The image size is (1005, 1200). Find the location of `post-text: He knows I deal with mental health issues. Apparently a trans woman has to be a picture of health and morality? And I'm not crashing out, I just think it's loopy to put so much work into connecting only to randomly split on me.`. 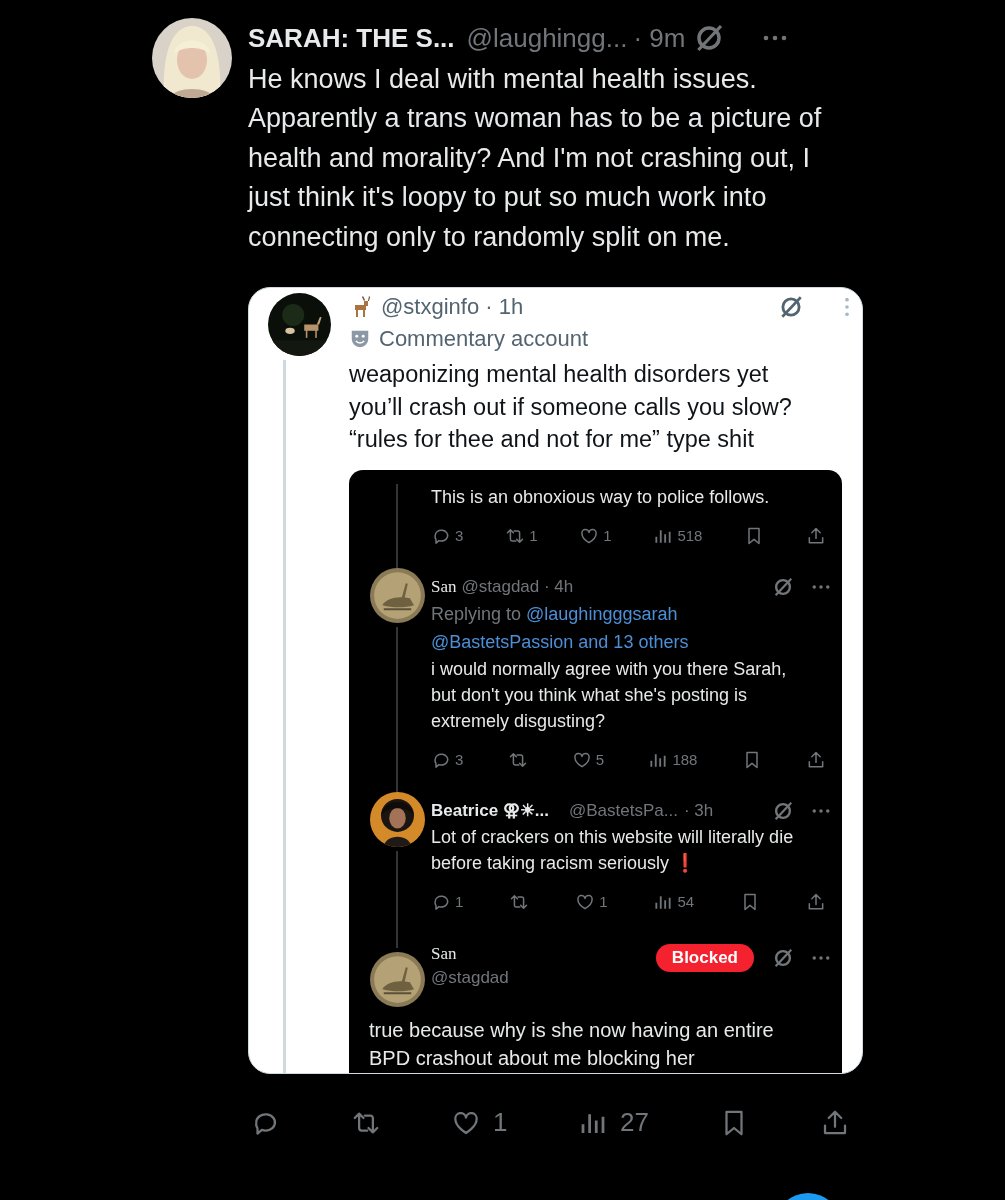

post-text: He knows I deal with mental health issues. Apparently a trans woman has to be a picture of health and morality? And I'm not crashing out, I just think it's loopy to put so much work into connecting only to randomly split on me. is located at coordinates (535, 158).